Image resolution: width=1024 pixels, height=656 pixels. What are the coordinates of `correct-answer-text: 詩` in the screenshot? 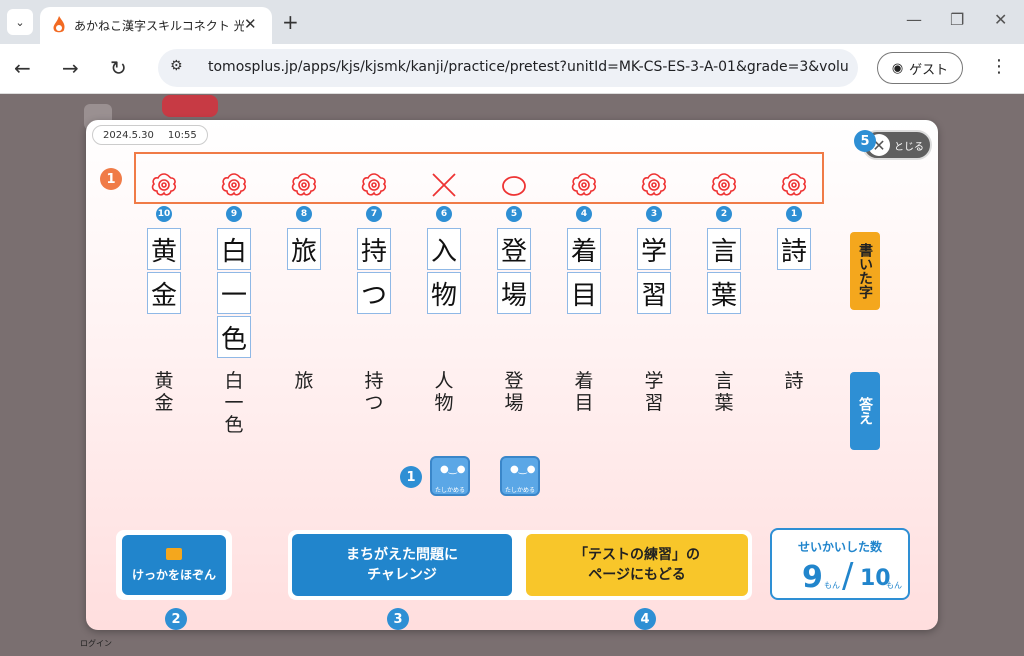 It's located at (794, 381).